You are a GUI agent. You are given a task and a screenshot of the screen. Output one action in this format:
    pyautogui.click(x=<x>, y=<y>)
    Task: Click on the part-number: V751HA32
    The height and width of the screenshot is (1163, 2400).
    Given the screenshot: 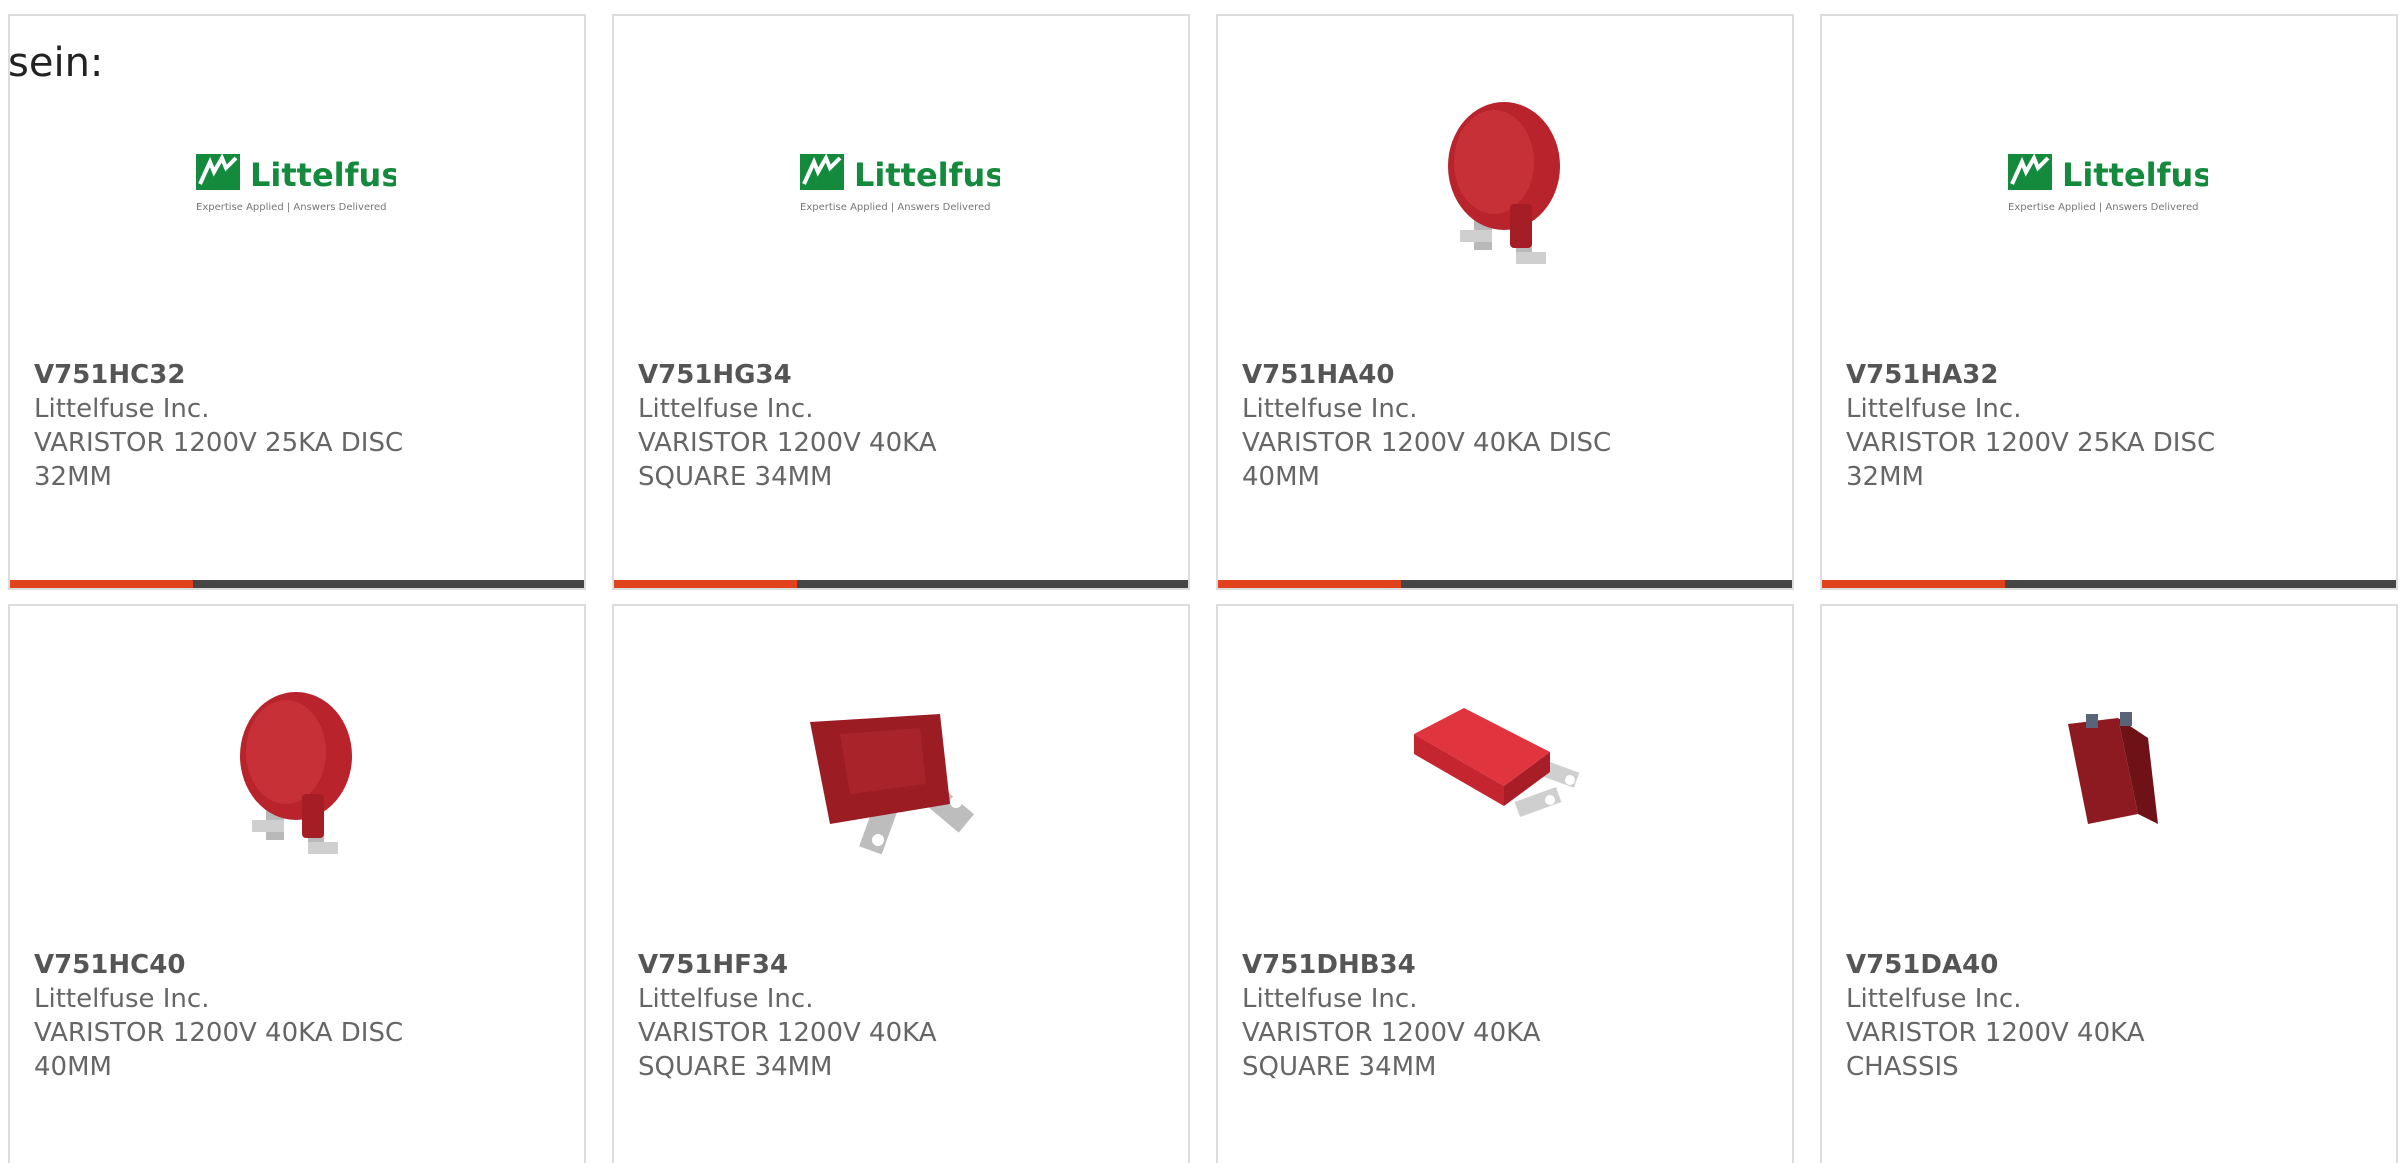 What is the action you would take?
    pyautogui.click(x=2041, y=375)
    